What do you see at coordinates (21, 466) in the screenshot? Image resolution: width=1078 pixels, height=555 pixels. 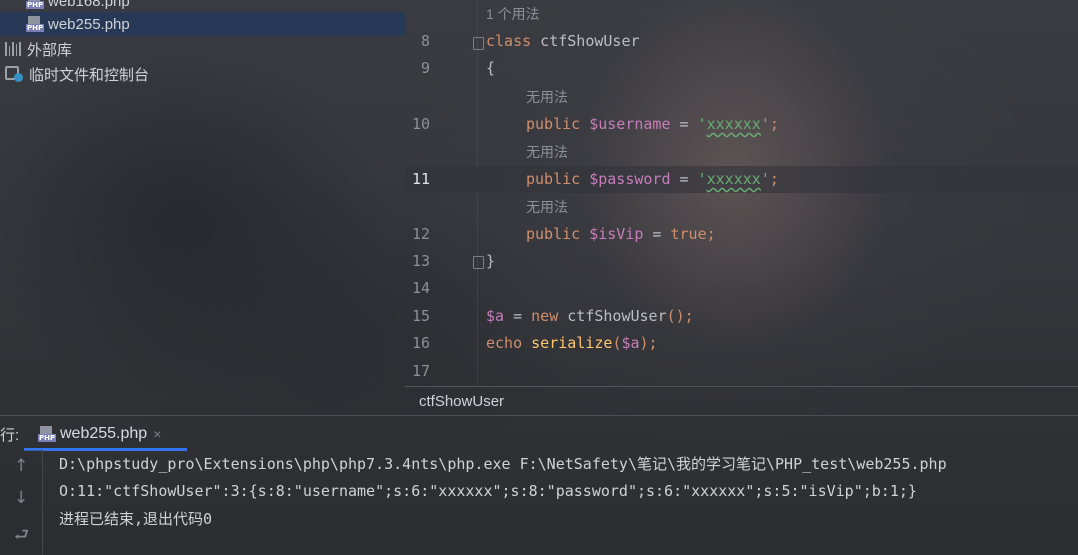 I see `scroll-up-icon: ↑` at bounding box center [21, 466].